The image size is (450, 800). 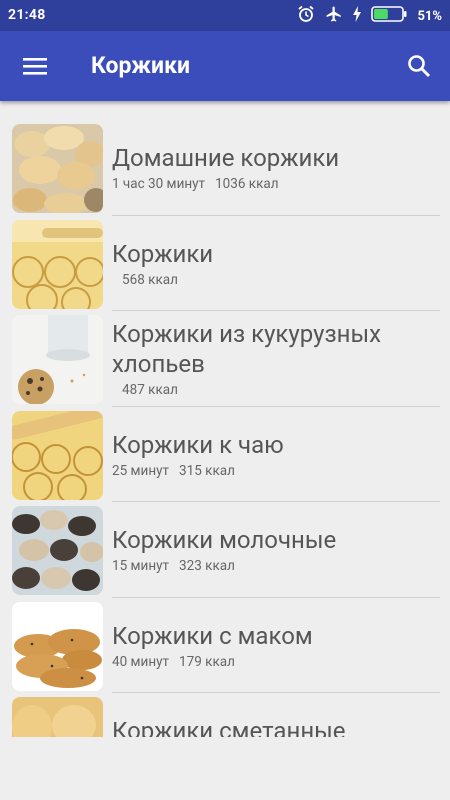 I want to click on battery-icon, so click(x=389, y=16).